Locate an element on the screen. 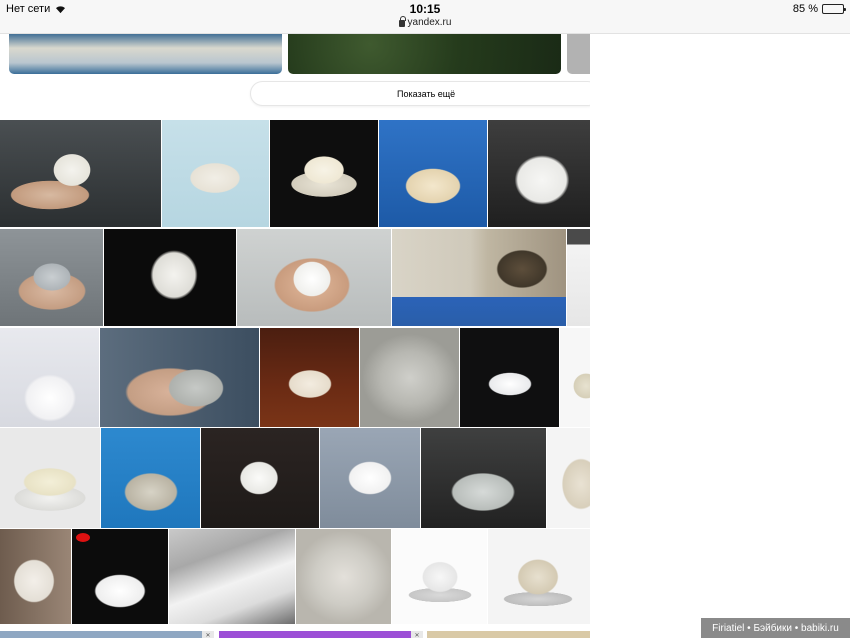  address-bar: yandex.ru is located at coordinates (425, 22).